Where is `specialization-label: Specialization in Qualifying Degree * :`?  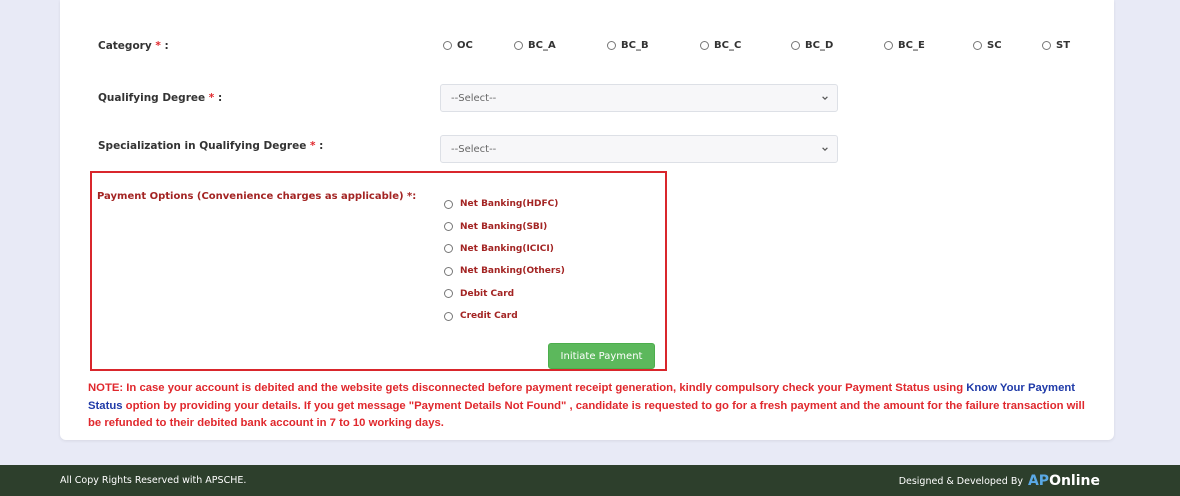
specialization-label: Specialization in Qualifying Degree * : is located at coordinates (211, 146).